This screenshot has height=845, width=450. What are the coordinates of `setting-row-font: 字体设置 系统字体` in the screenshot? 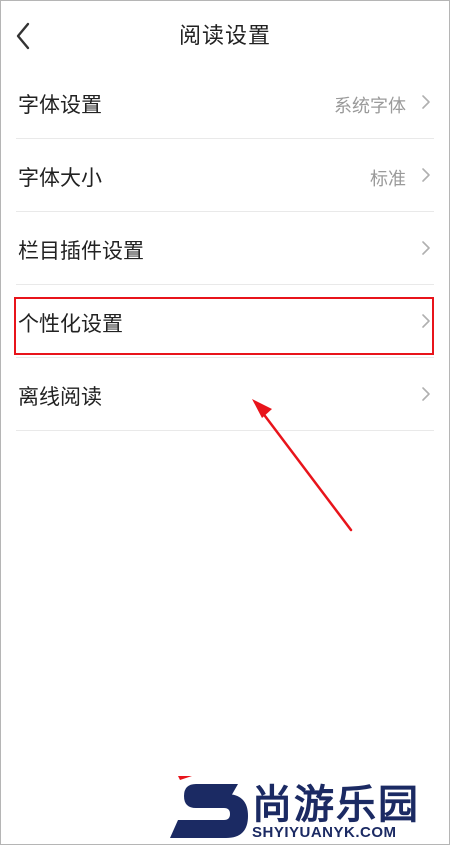 It's located at (225, 102).